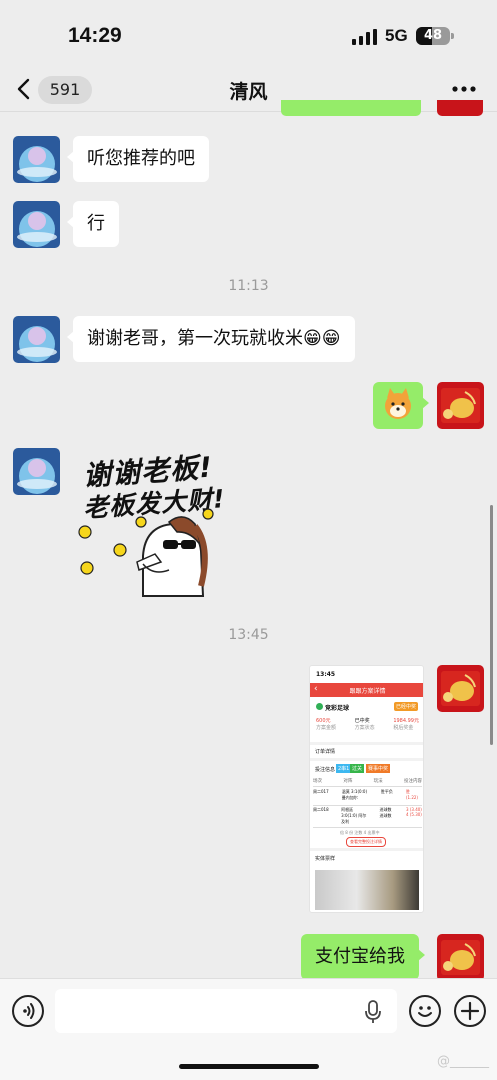 Image resolution: width=497 pixels, height=1080 pixels. I want to click on voice-wave-icon, so click(29, 1011).